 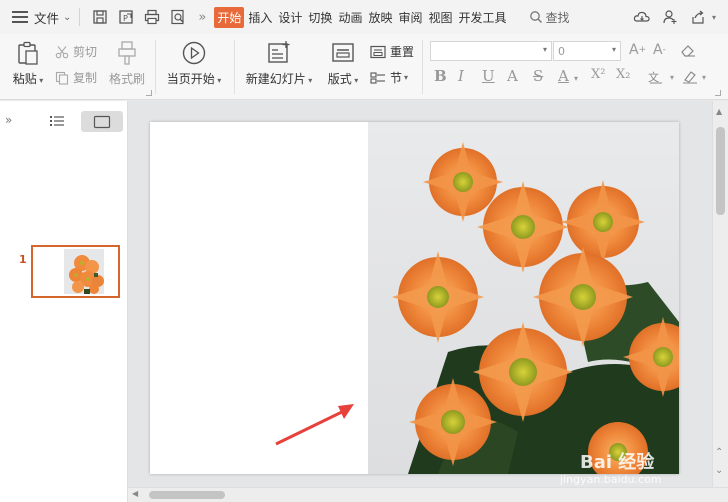 What do you see at coordinates (8, 120) in the screenshot?
I see `expand-panel-button: »` at bounding box center [8, 120].